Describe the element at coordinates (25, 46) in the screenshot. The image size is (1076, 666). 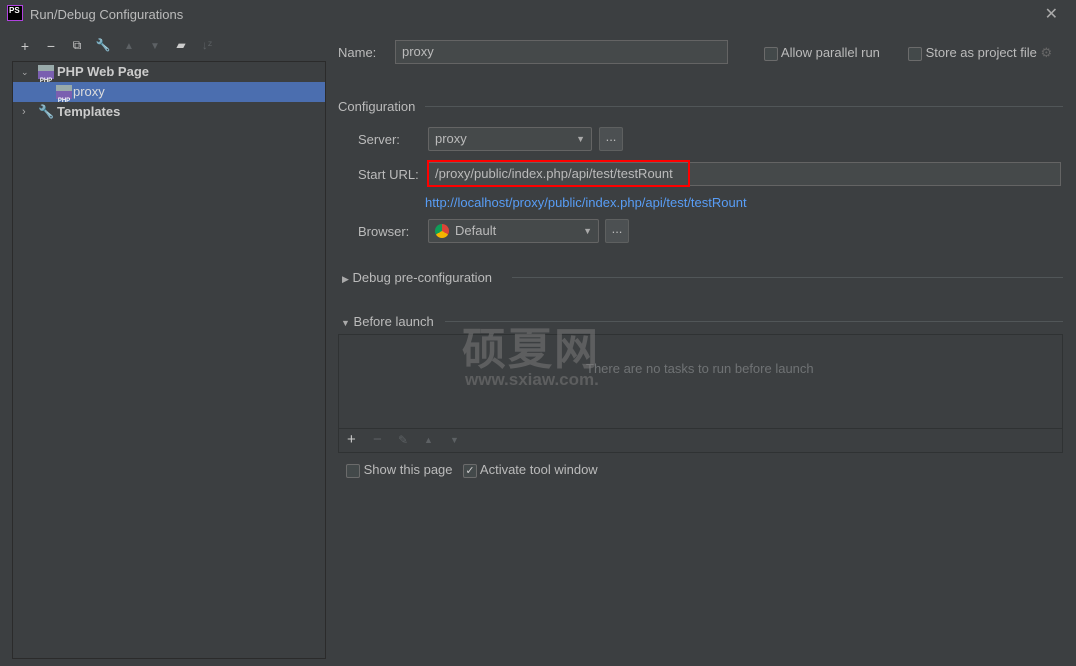
I see `plus-icon: +` at that location.